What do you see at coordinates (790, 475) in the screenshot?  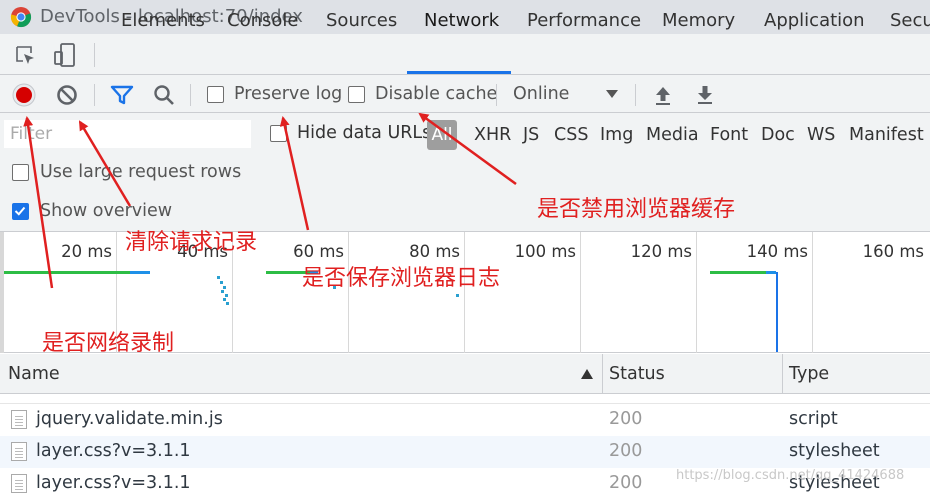 I see `watermark: https://blog.csdn.net/qq_41424688` at bounding box center [790, 475].